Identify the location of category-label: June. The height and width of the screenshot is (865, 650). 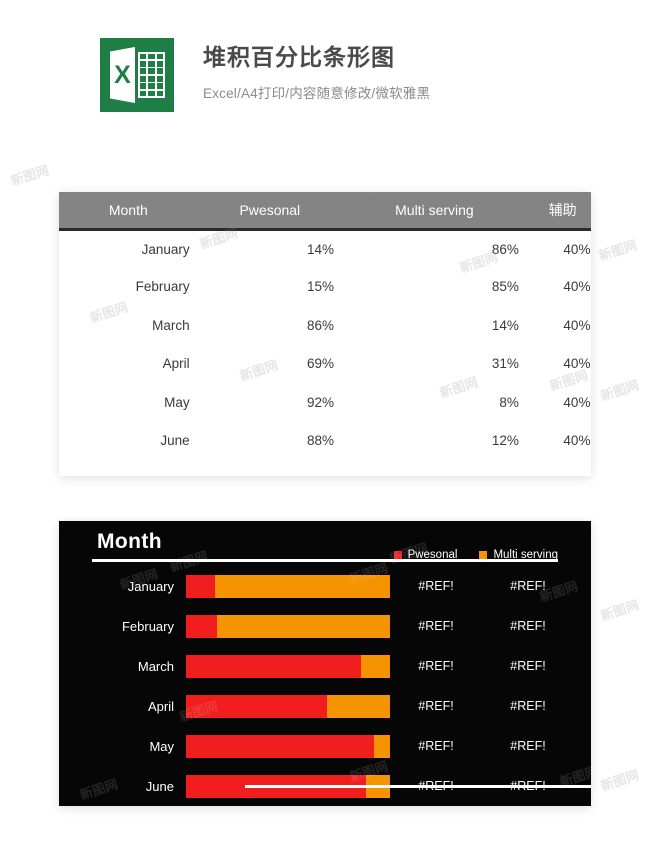
(159, 786).